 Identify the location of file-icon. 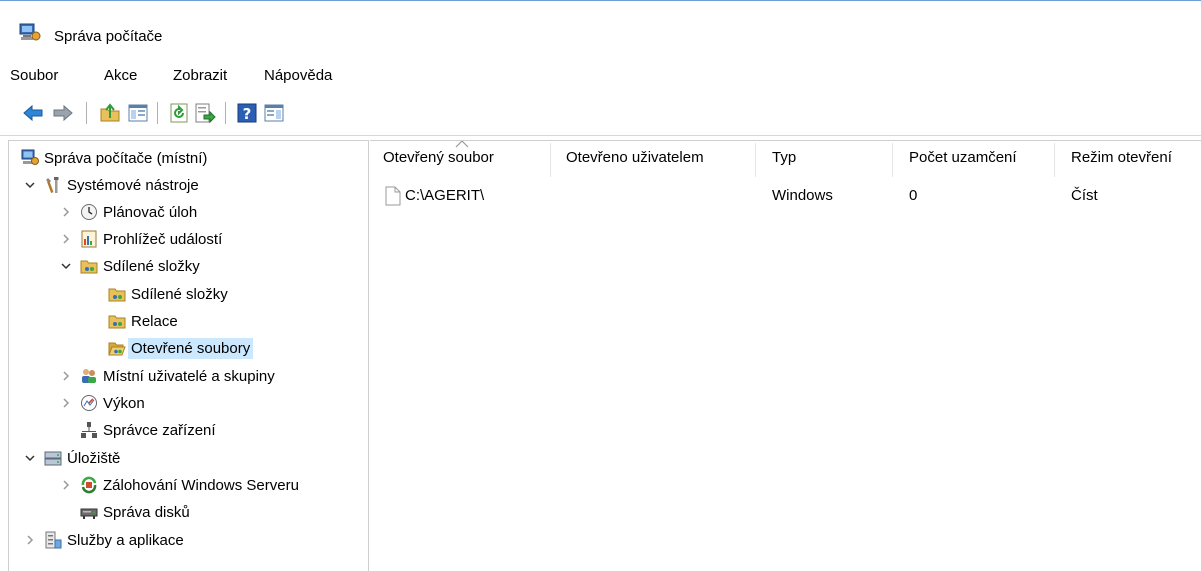
(393, 196).